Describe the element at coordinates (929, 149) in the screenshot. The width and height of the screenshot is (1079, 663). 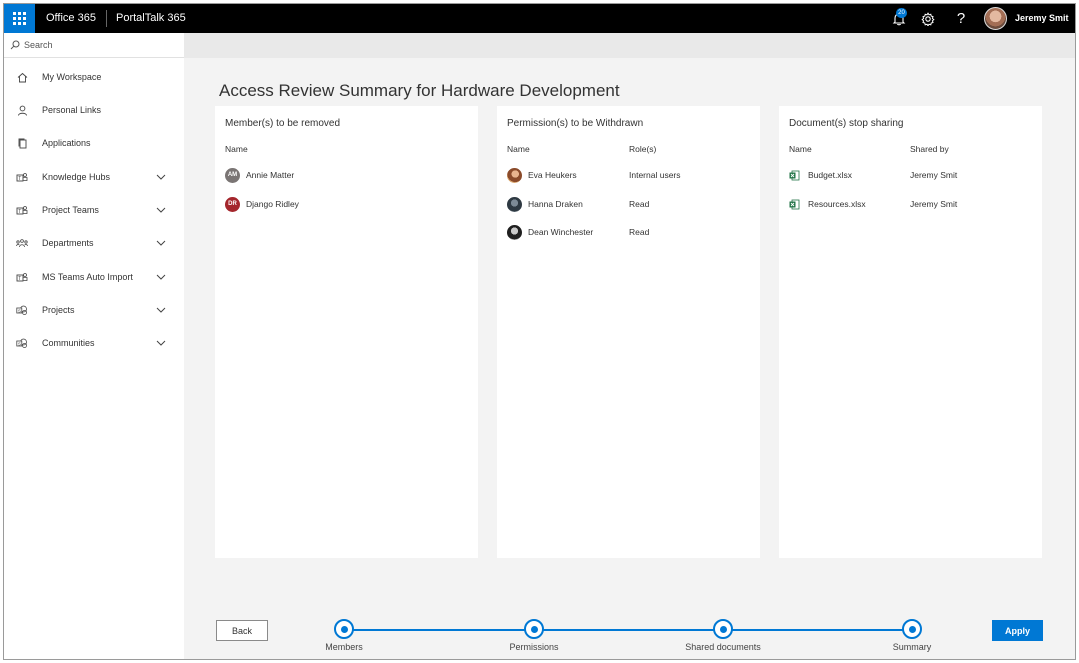
I see `column-header-shared-by: Shared by` at that location.